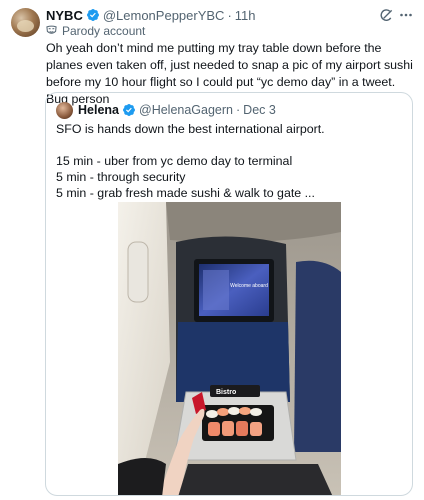  What do you see at coordinates (64, 110) in the screenshot?
I see `quoted-author-avatar` at bounding box center [64, 110].